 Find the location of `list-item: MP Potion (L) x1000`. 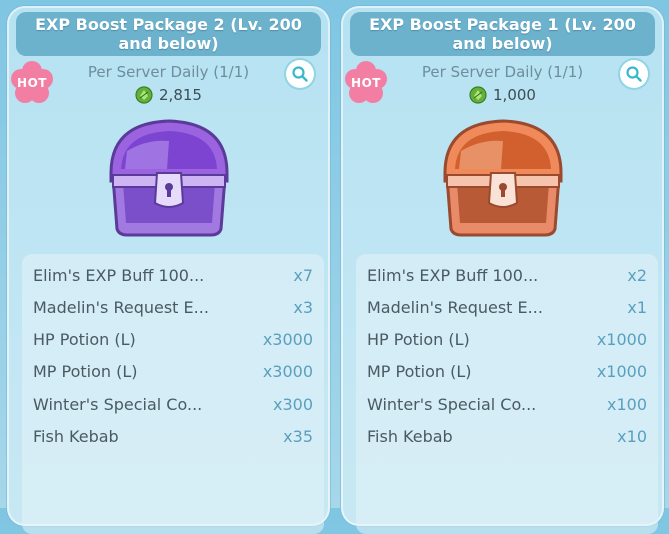

list-item: MP Potion (L) x1000 is located at coordinates (507, 371).